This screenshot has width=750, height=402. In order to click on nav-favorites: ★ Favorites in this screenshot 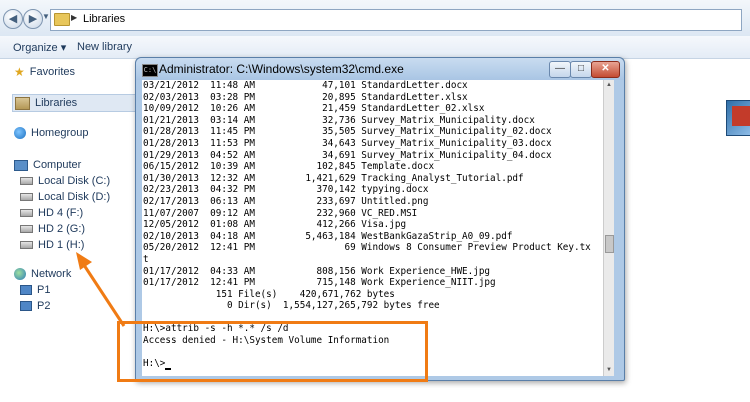, I will do `click(44, 72)`.